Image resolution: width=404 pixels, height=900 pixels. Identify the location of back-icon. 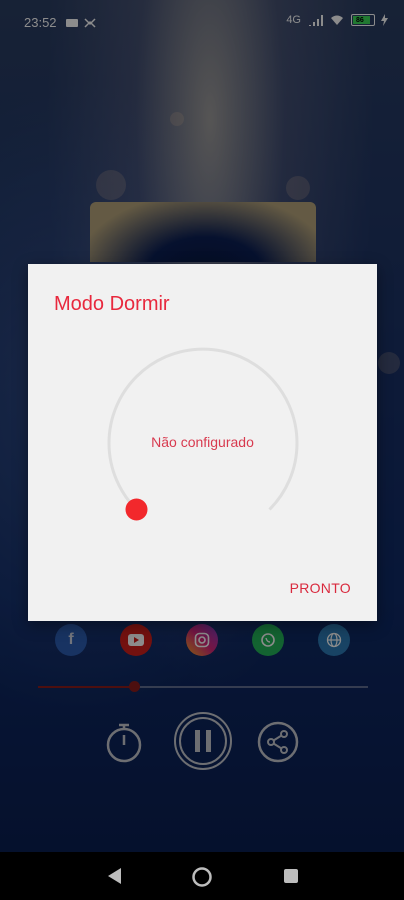
(114, 876).